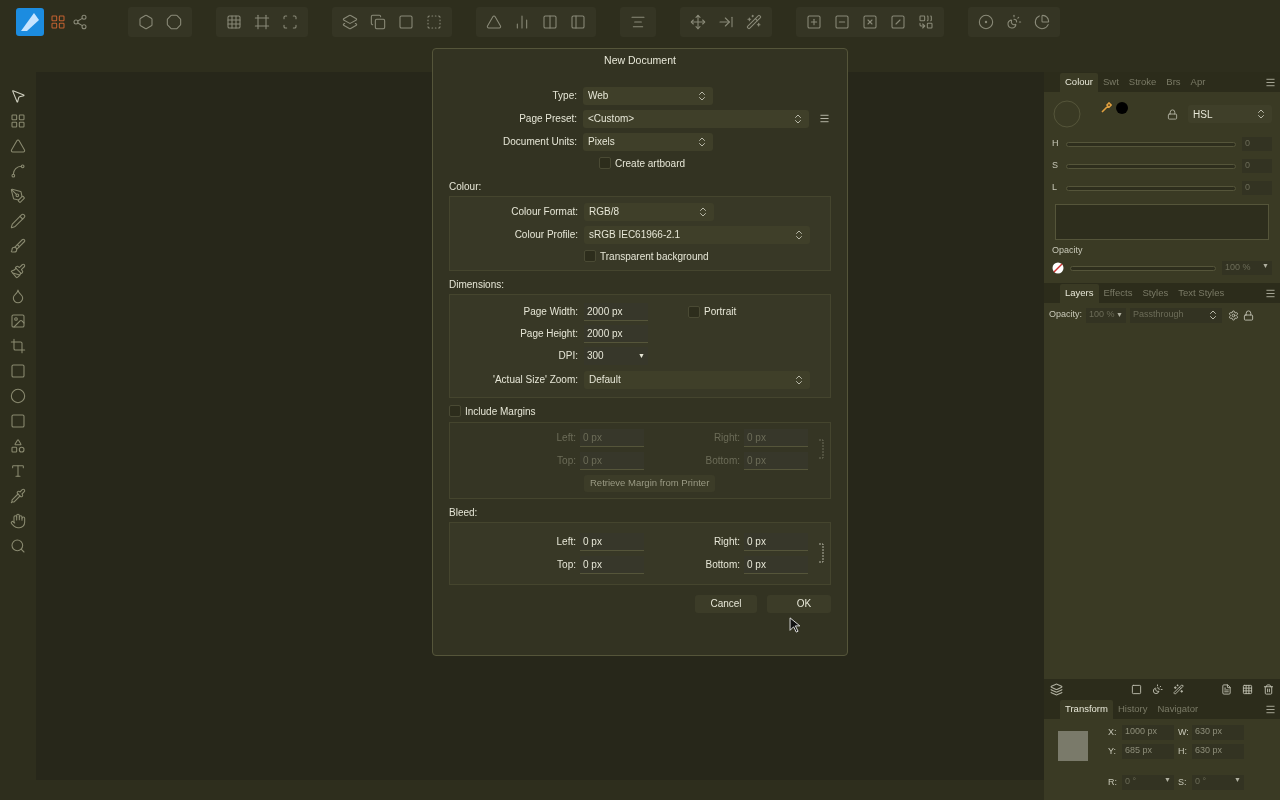 This screenshot has width=1280, height=800. Describe the element at coordinates (58, 22) in the screenshot. I see `persona-grid-icon` at that location.